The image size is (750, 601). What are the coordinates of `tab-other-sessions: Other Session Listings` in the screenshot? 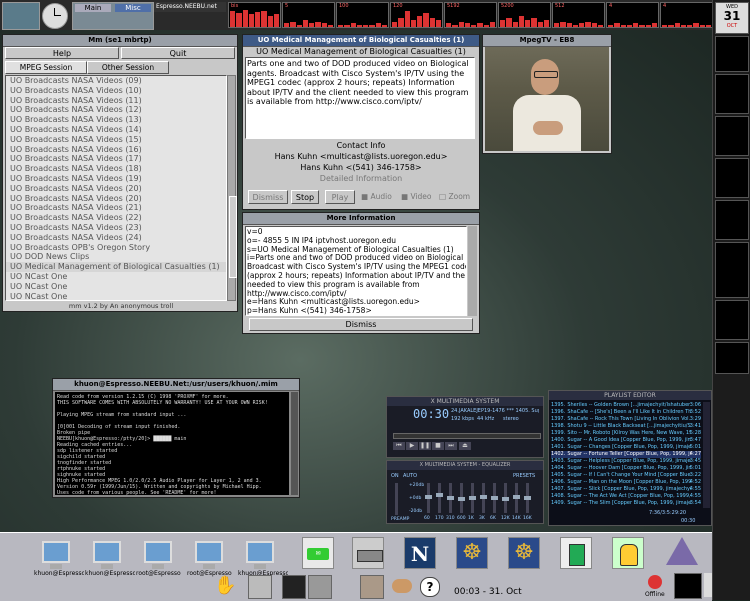 It's located at (128, 72).